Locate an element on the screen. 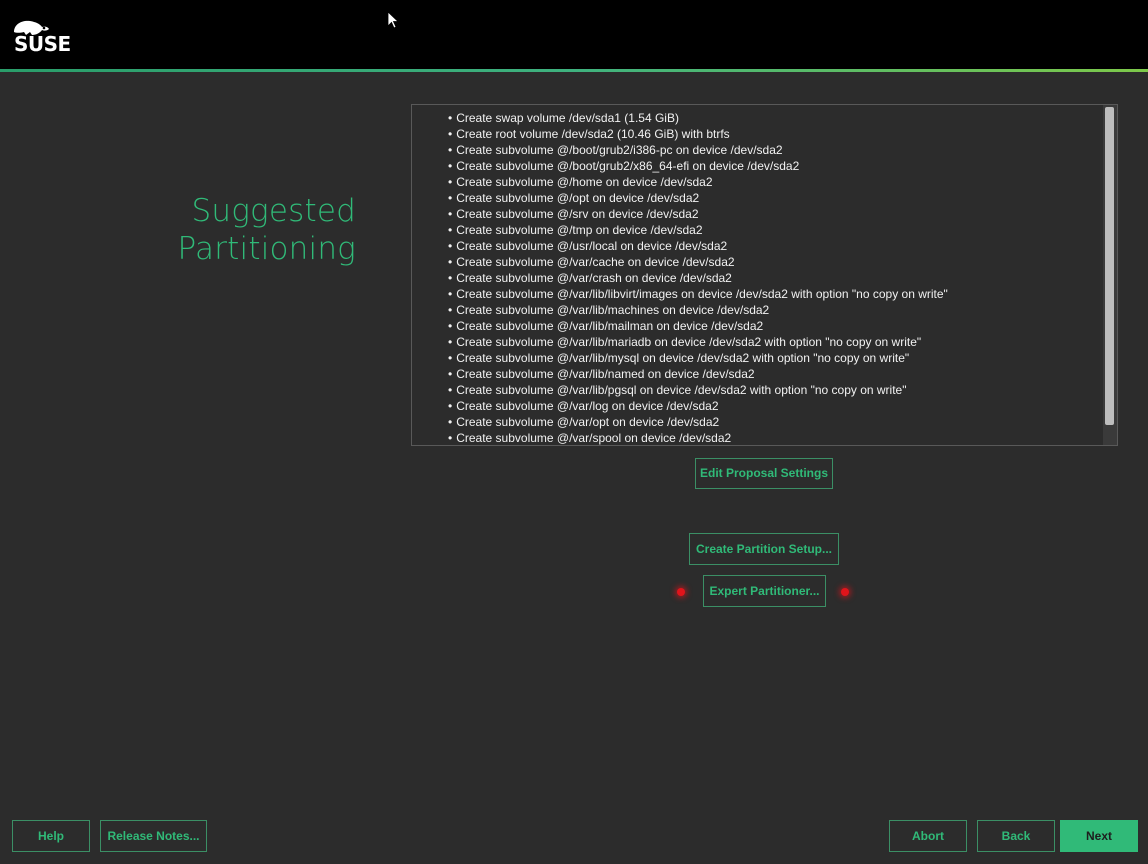 This screenshot has height=864, width=1148. page-title: Suggested Partitioning is located at coordinates (253, 230).